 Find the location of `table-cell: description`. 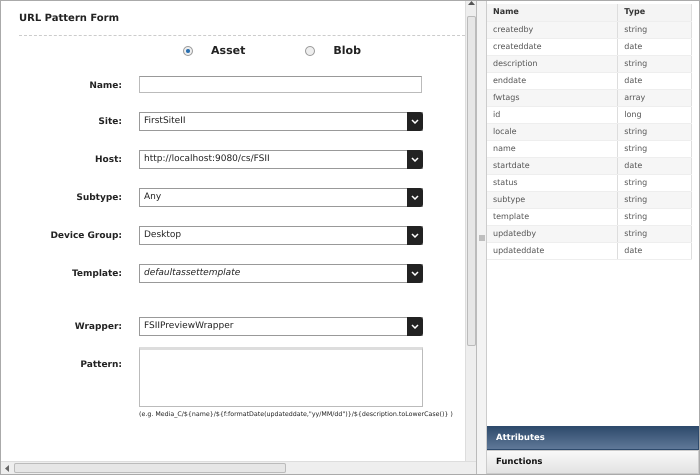

table-cell: description is located at coordinates (552, 63).